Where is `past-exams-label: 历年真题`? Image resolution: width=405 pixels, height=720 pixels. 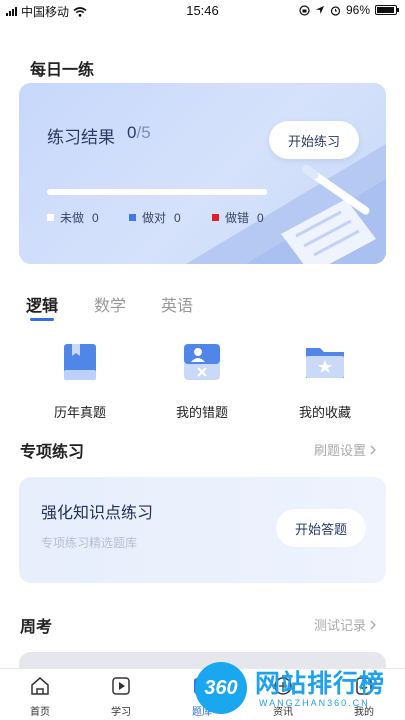 past-exams-label: 历年真题 is located at coordinates (79, 412).